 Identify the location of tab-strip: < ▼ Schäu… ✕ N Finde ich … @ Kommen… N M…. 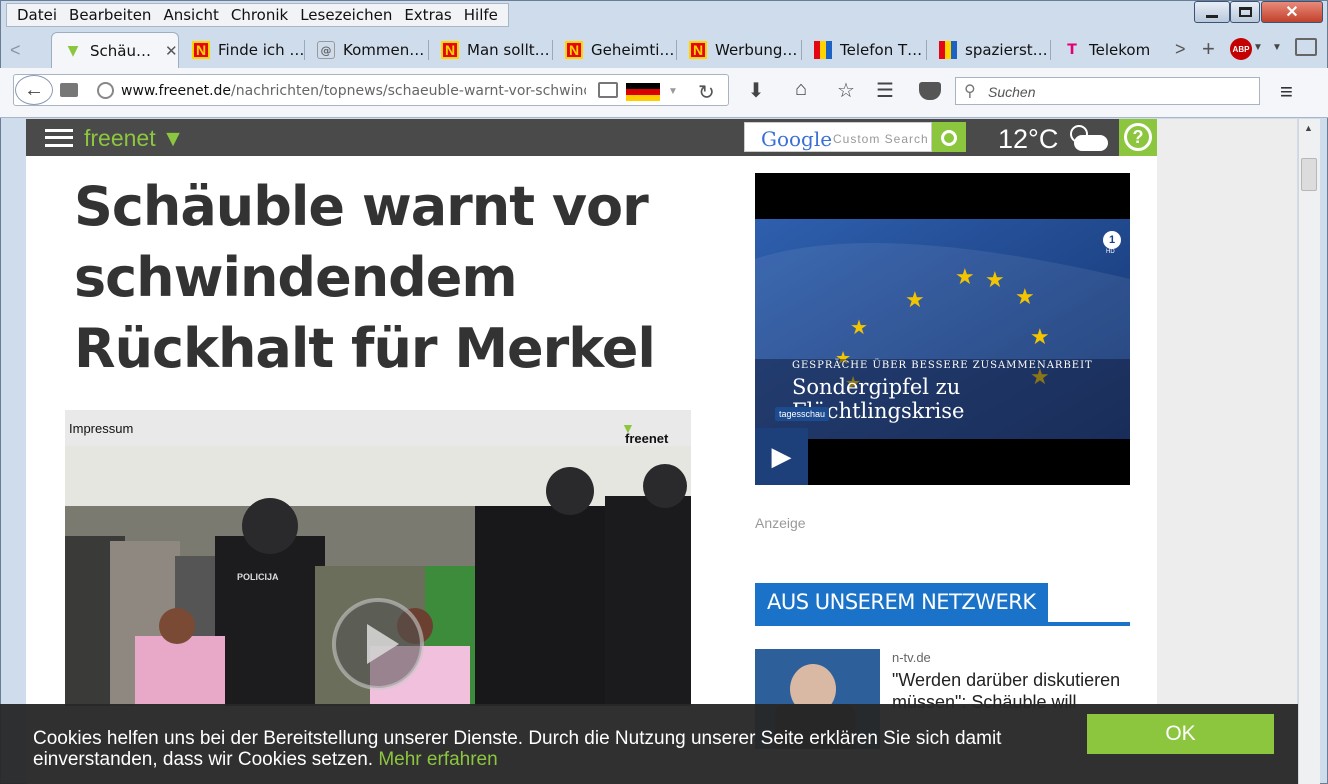
(664, 50).